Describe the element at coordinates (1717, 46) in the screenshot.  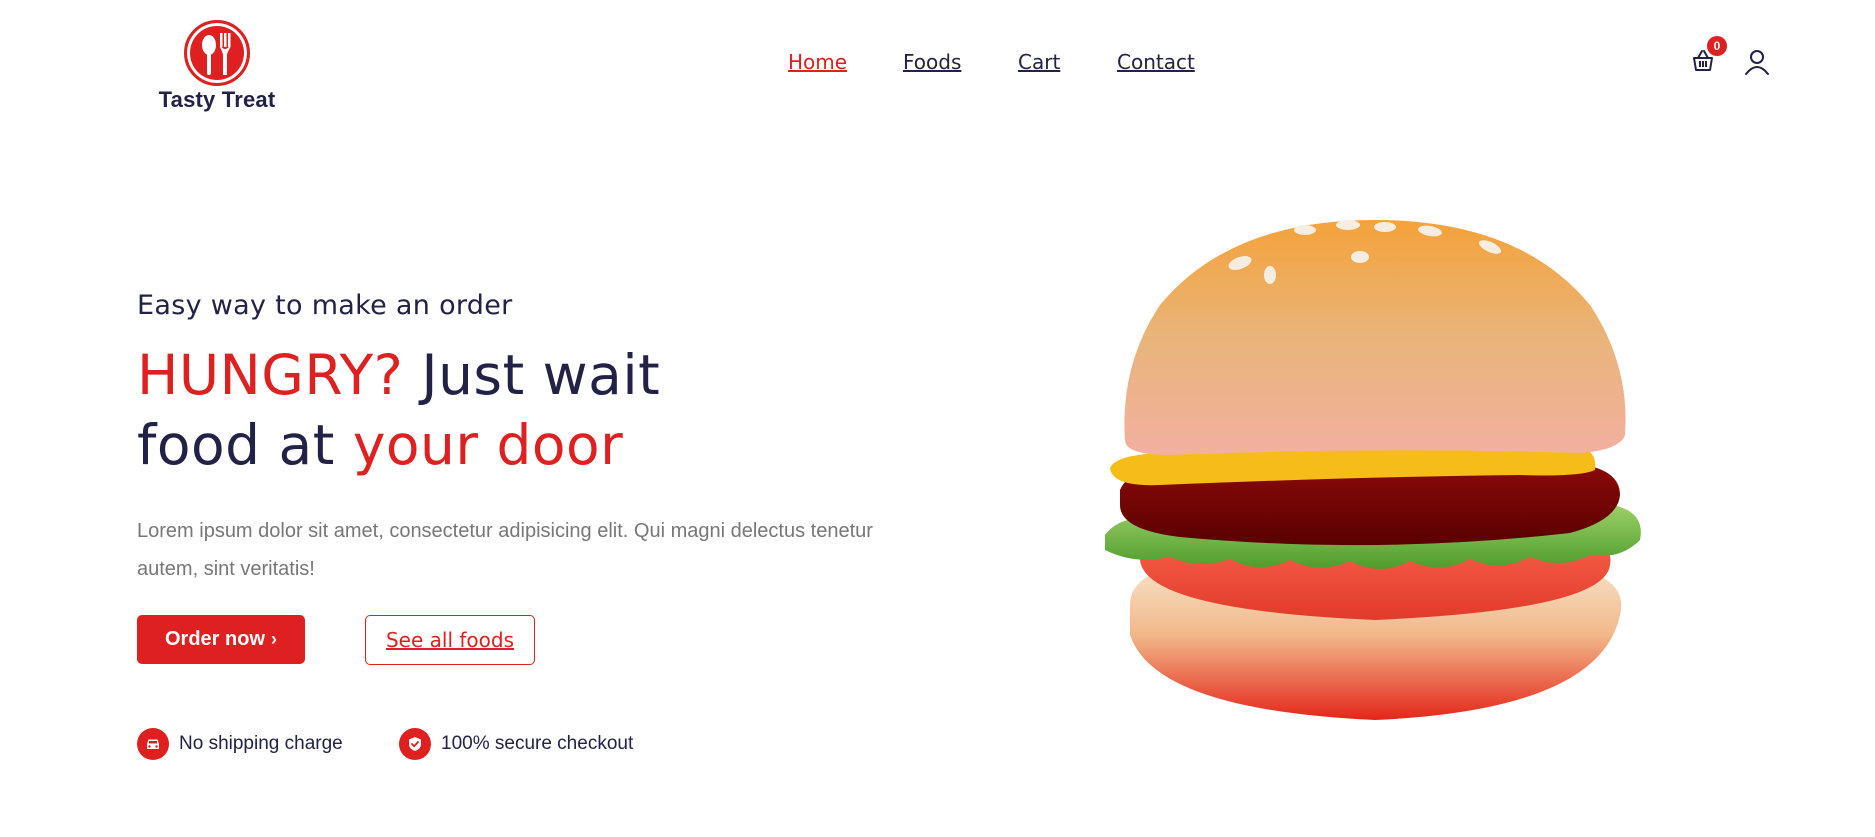
I see `cart-count-badge: 0` at that location.